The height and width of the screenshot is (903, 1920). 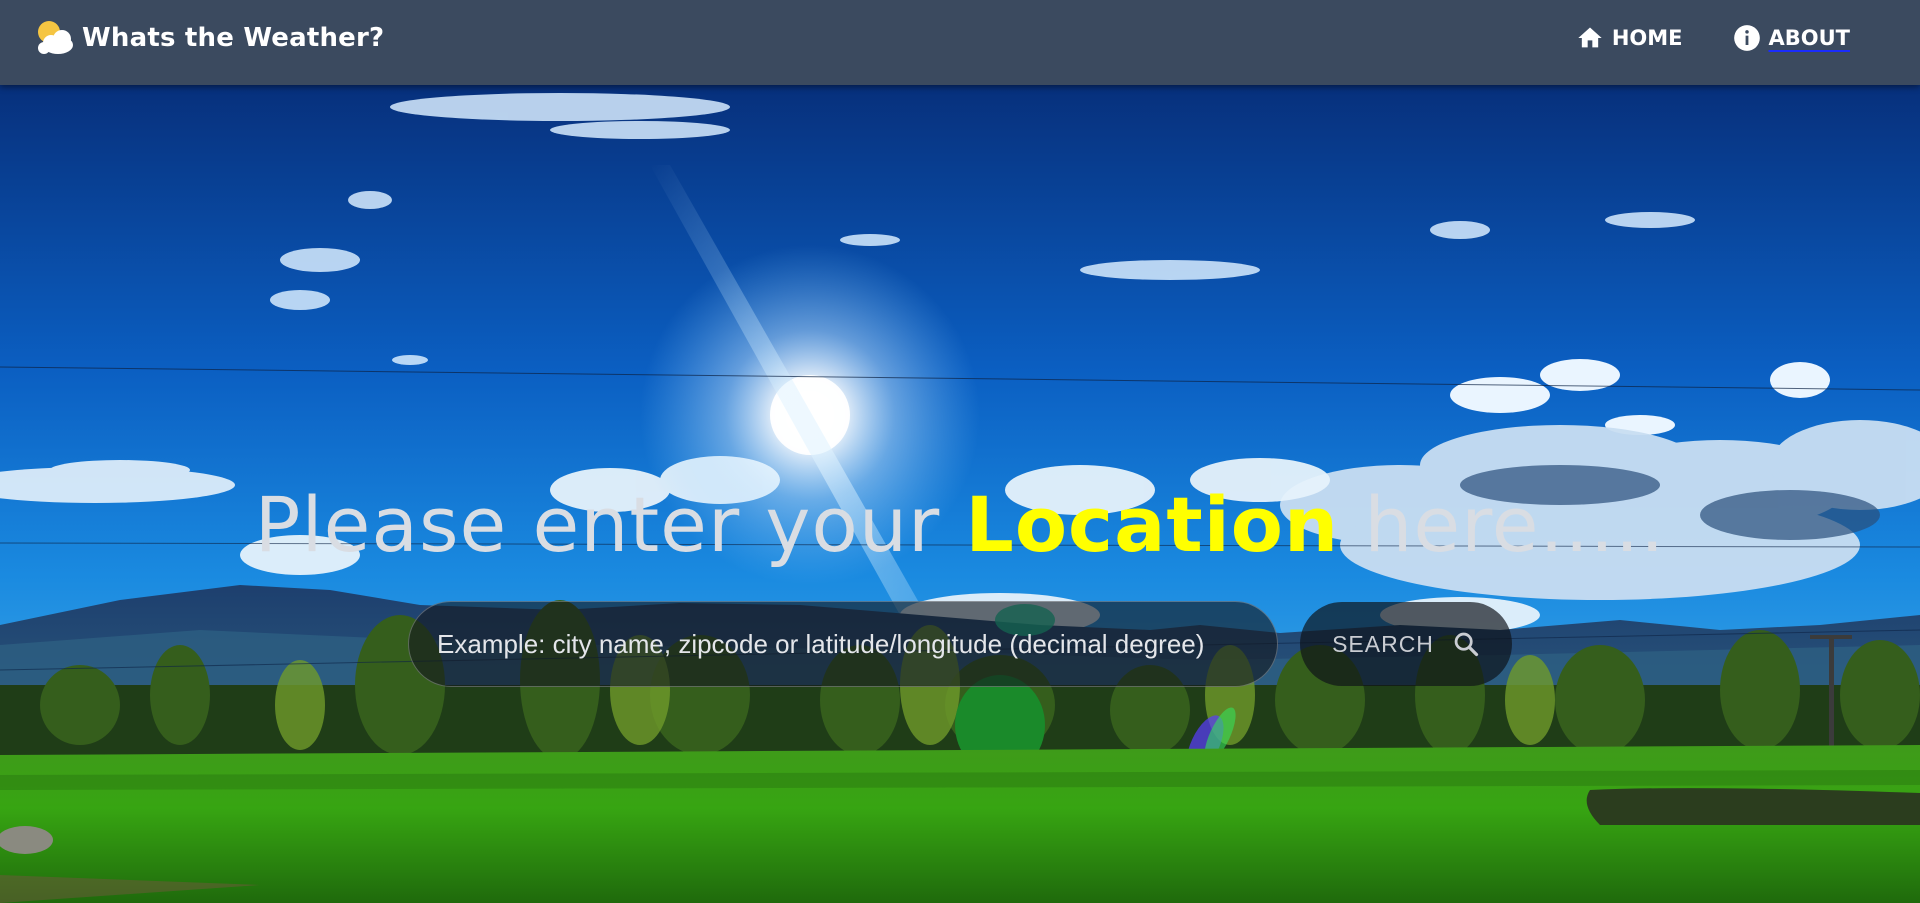 I want to click on app-title: Whats the Weather?, so click(x=233, y=38).